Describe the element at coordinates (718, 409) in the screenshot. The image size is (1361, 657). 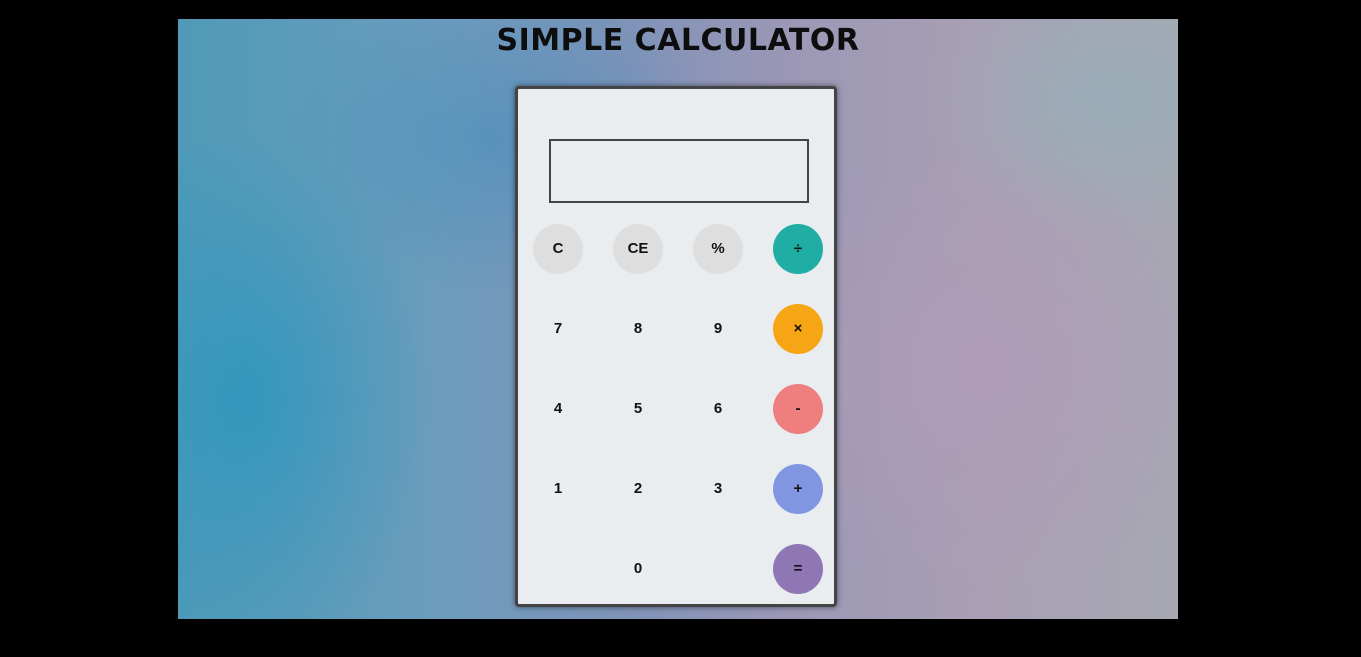
I see `digit-6-button: 6` at that location.